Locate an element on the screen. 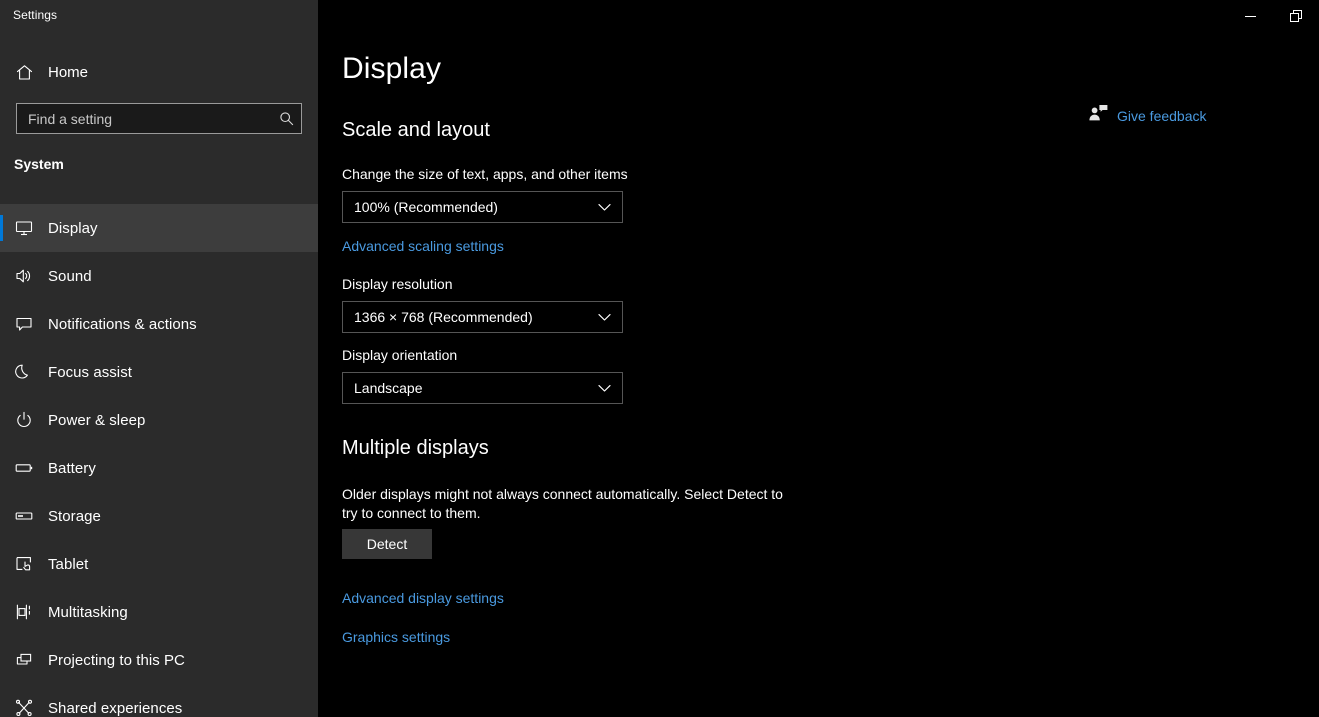 The height and width of the screenshot is (717, 1319). sidebar-item-tablet: Tablet is located at coordinates (159, 564).